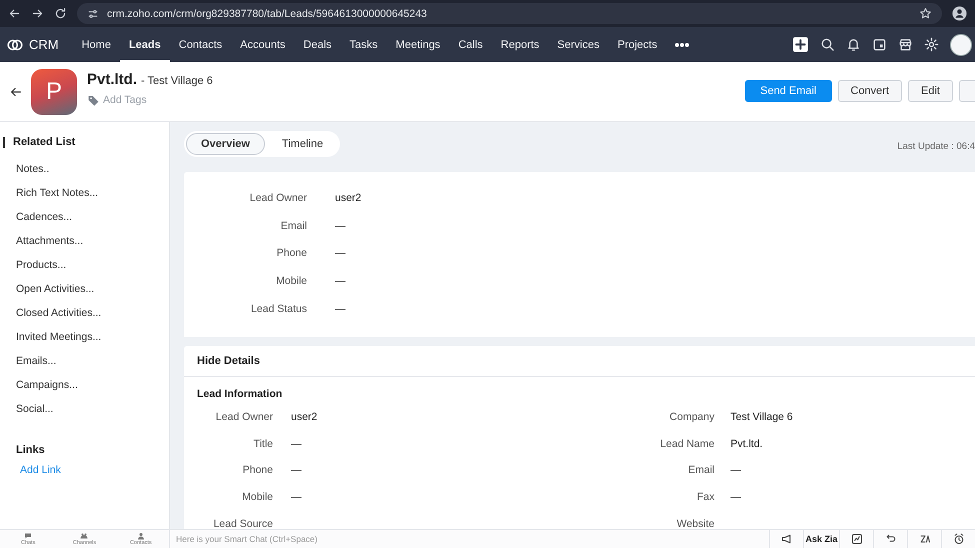 The image size is (975, 548). What do you see at coordinates (691, 417) in the screenshot?
I see `field-label: Company` at bounding box center [691, 417].